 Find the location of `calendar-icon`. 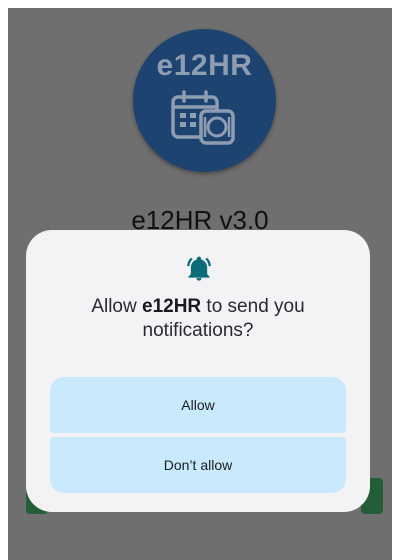

calendar-icon is located at coordinates (202, 117).